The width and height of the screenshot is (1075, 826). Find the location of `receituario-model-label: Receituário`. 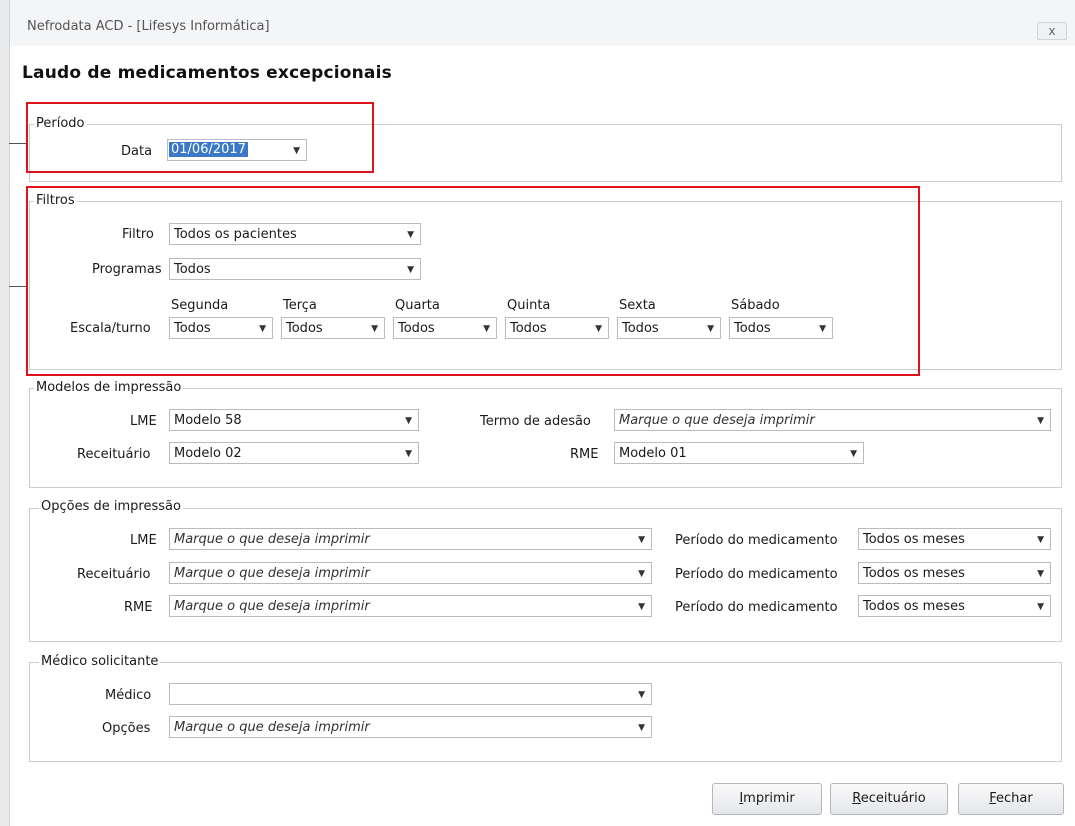

receituario-model-label: Receituário is located at coordinates (114, 454).